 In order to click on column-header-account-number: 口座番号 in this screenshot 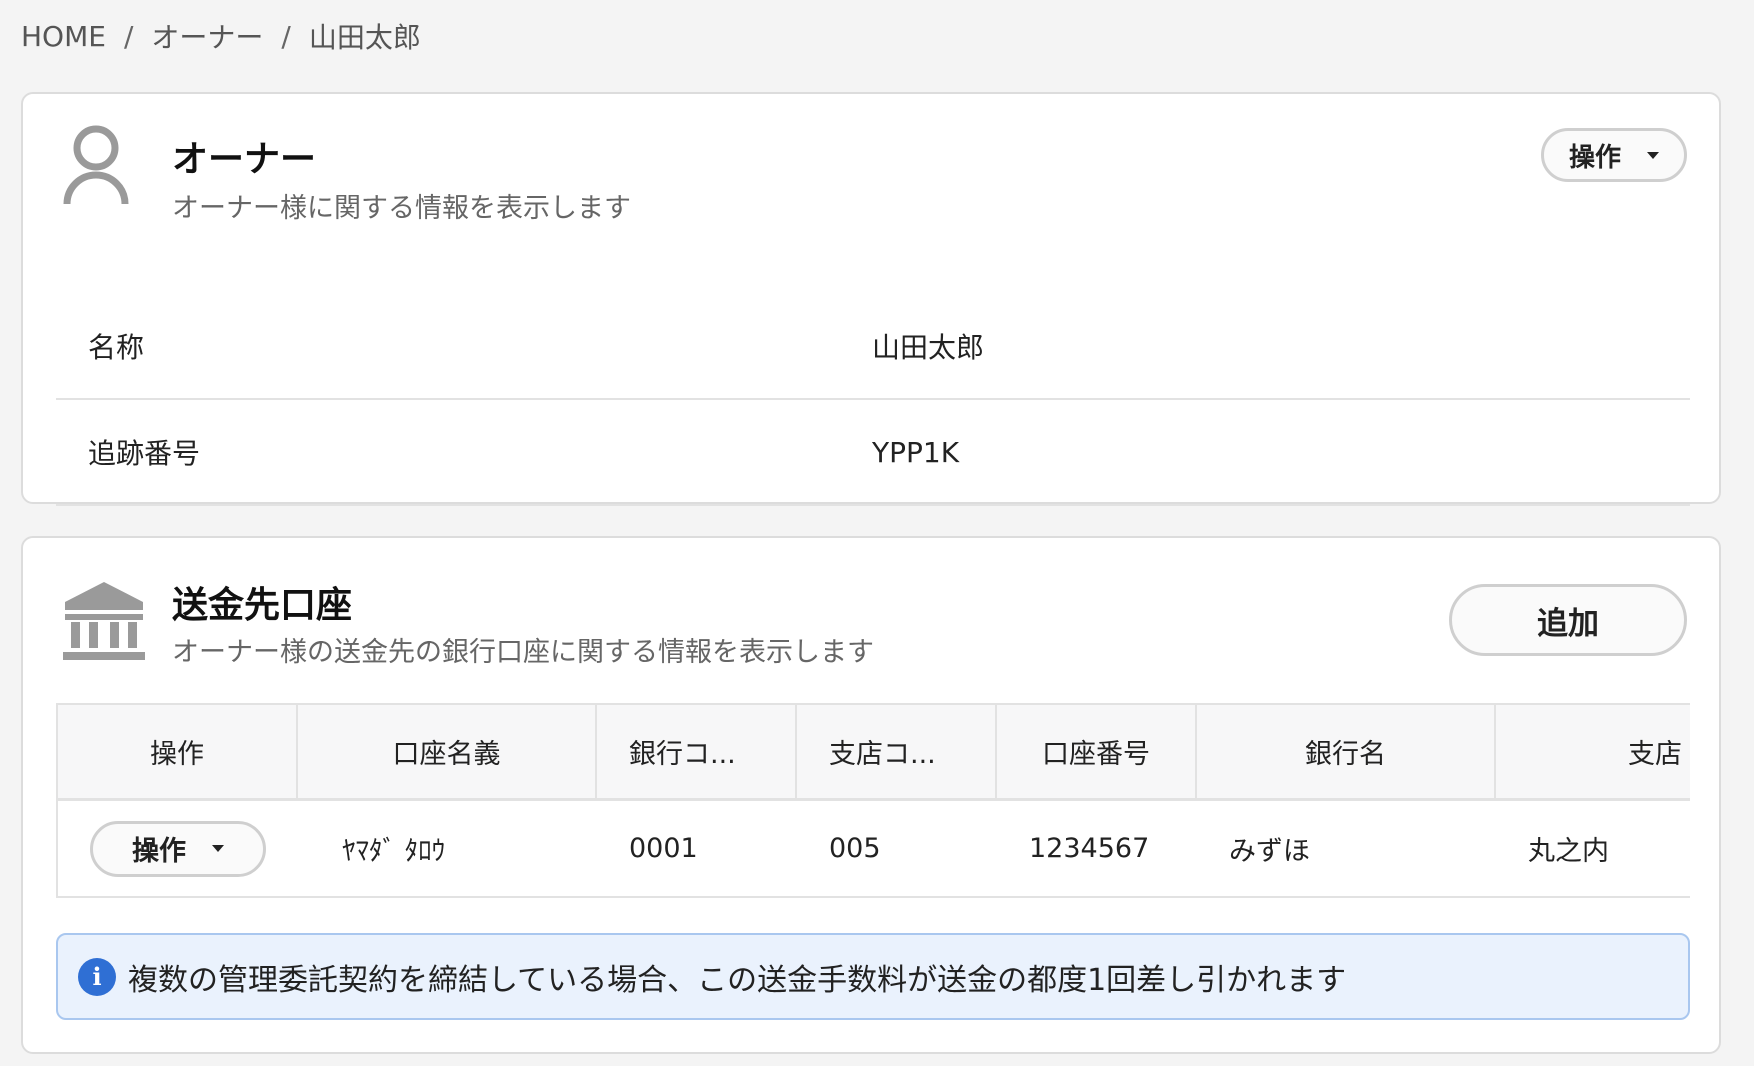, I will do `click(1097, 751)`.